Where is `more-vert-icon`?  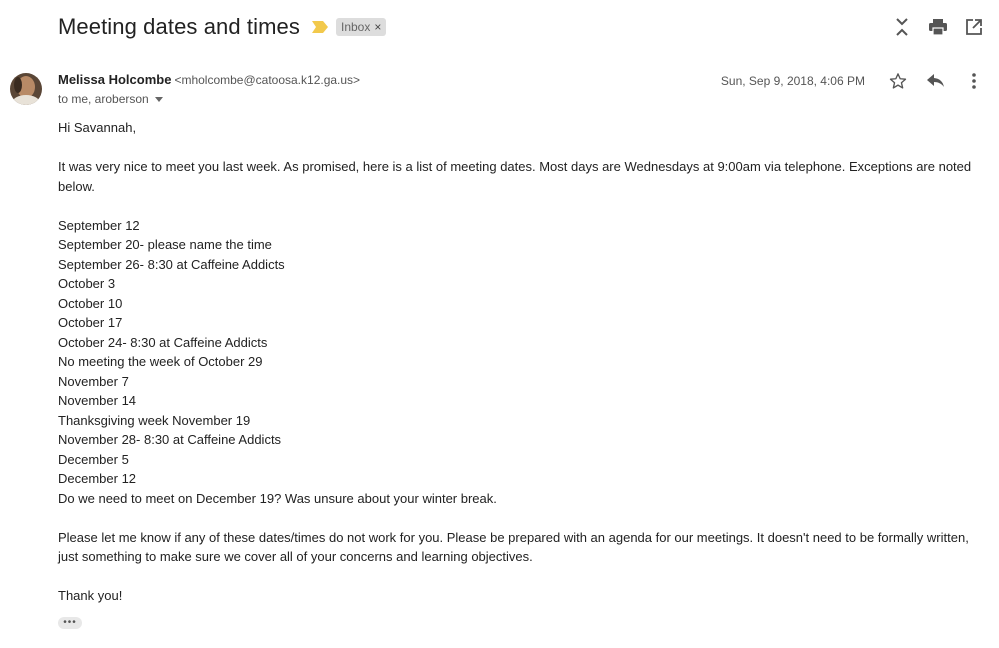
more-vert-icon is located at coordinates (974, 81).